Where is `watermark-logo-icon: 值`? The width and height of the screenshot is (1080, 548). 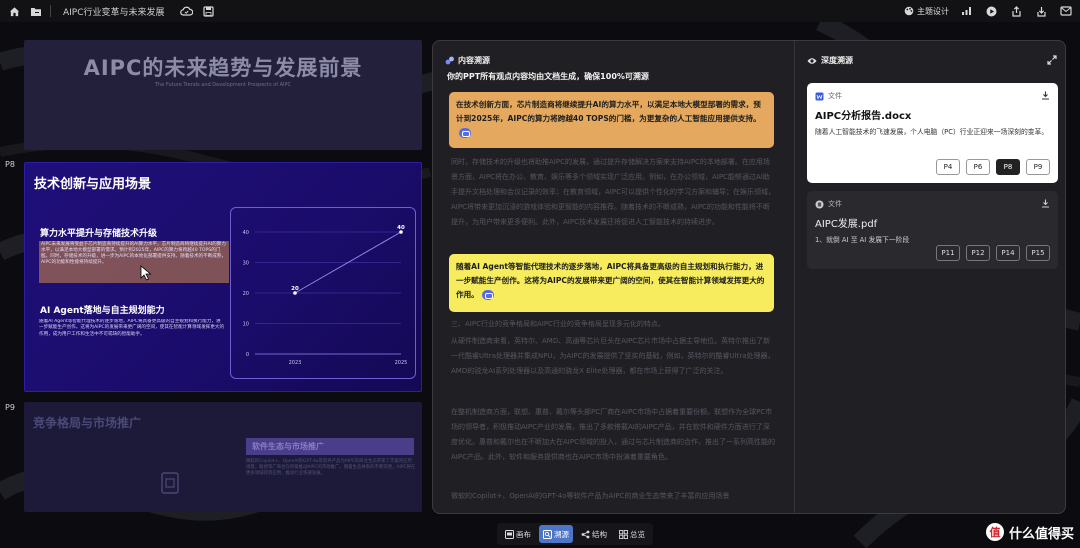 watermark-logo-icon: 值 is located at coordinates (994, 532).